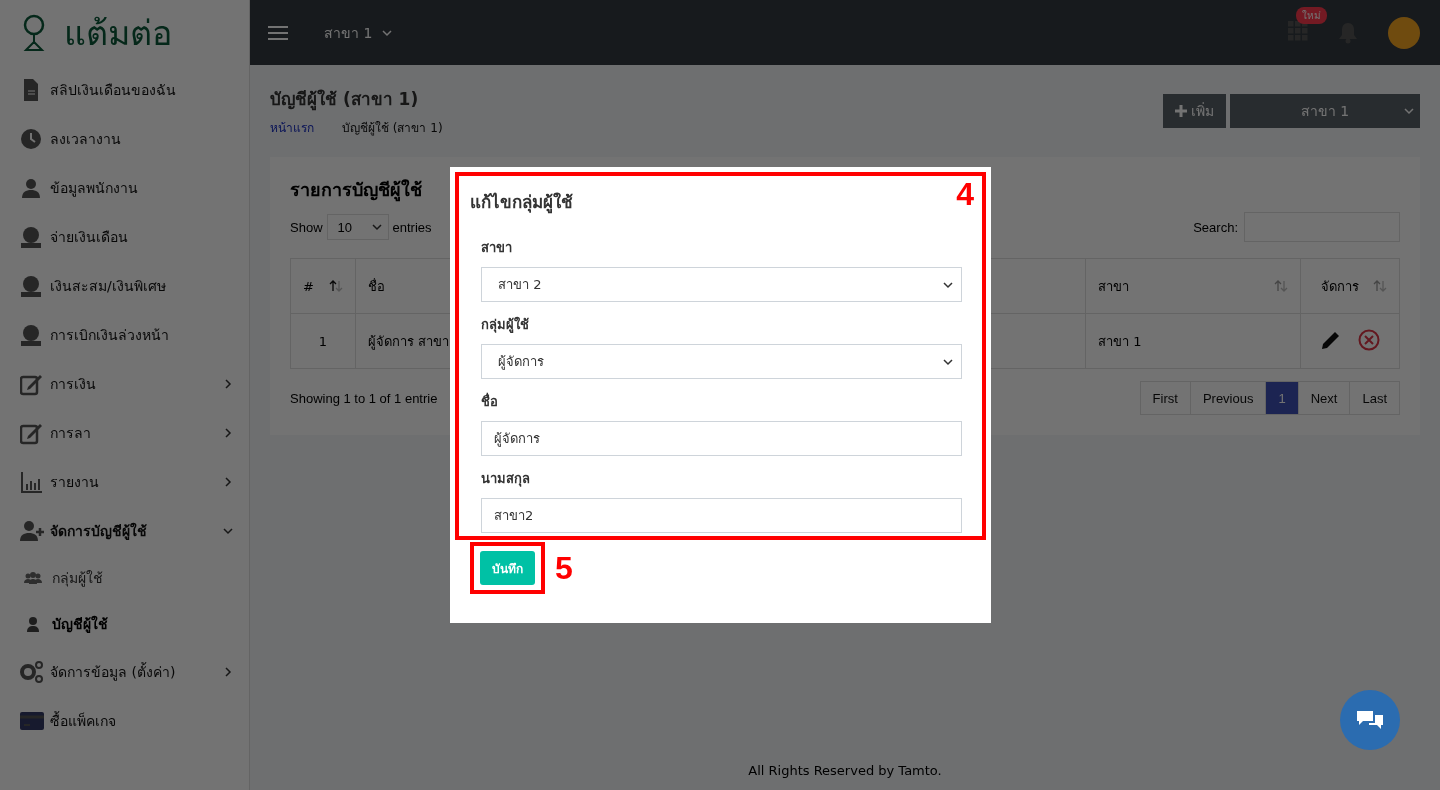 Image resolution: width=1440 pixels, height=790 pixels. I want to click on card-title: รายการบัญชีผู้ใช้, so click(356, 191).